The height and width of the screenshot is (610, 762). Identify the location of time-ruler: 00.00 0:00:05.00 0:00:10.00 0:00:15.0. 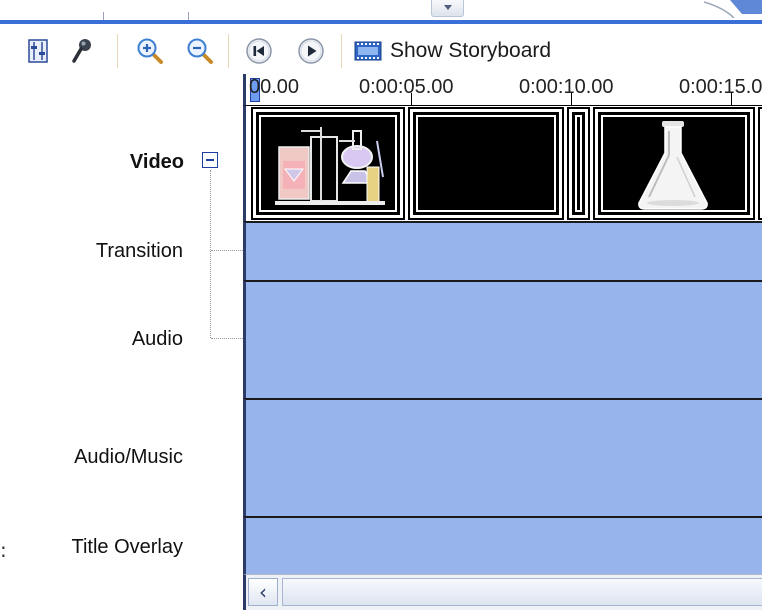
(502, 90).